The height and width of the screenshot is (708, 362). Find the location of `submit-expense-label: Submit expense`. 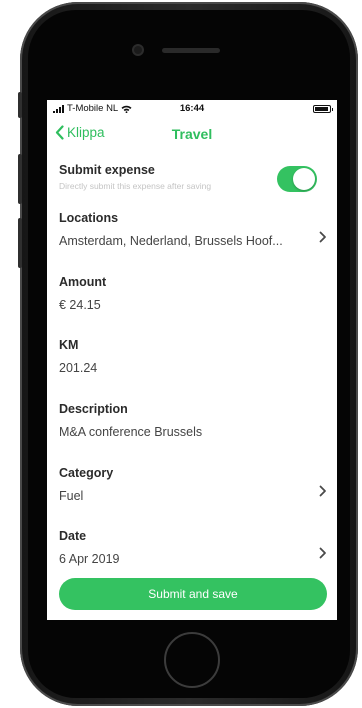

submit-expense-label: Submit expense is located at coordinates (107, 170).